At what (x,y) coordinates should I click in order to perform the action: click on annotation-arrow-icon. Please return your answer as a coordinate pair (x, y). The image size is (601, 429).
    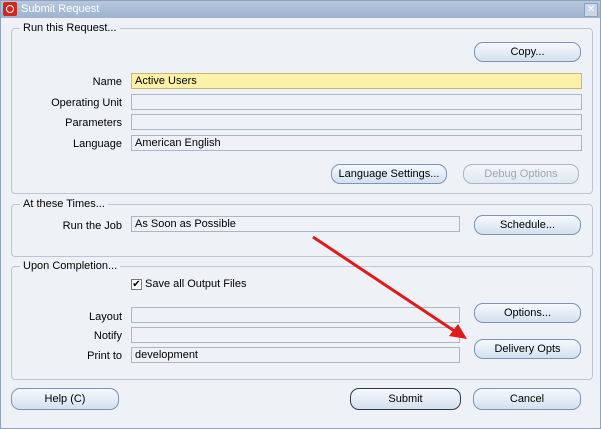
    Looking at the image, I should click on (389, 287).